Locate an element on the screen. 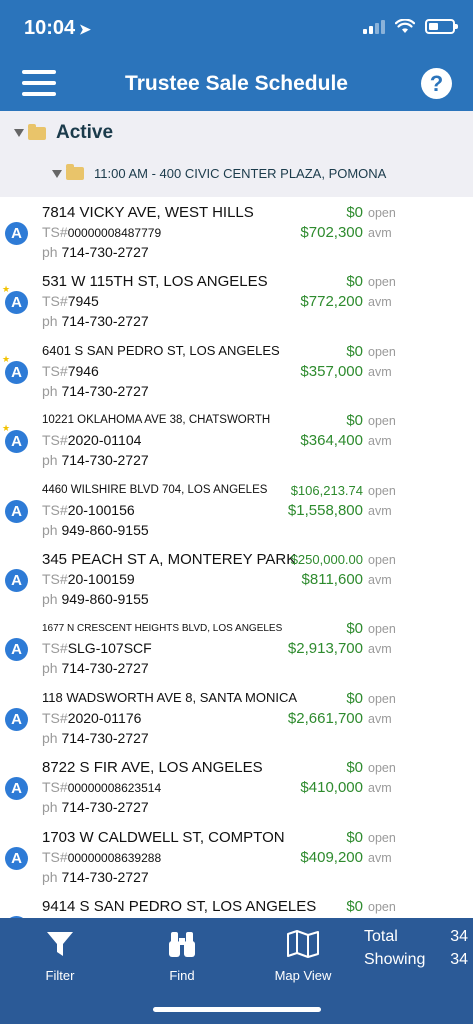  ts-number: 2020-01176 is located at coordinates (104, 717).